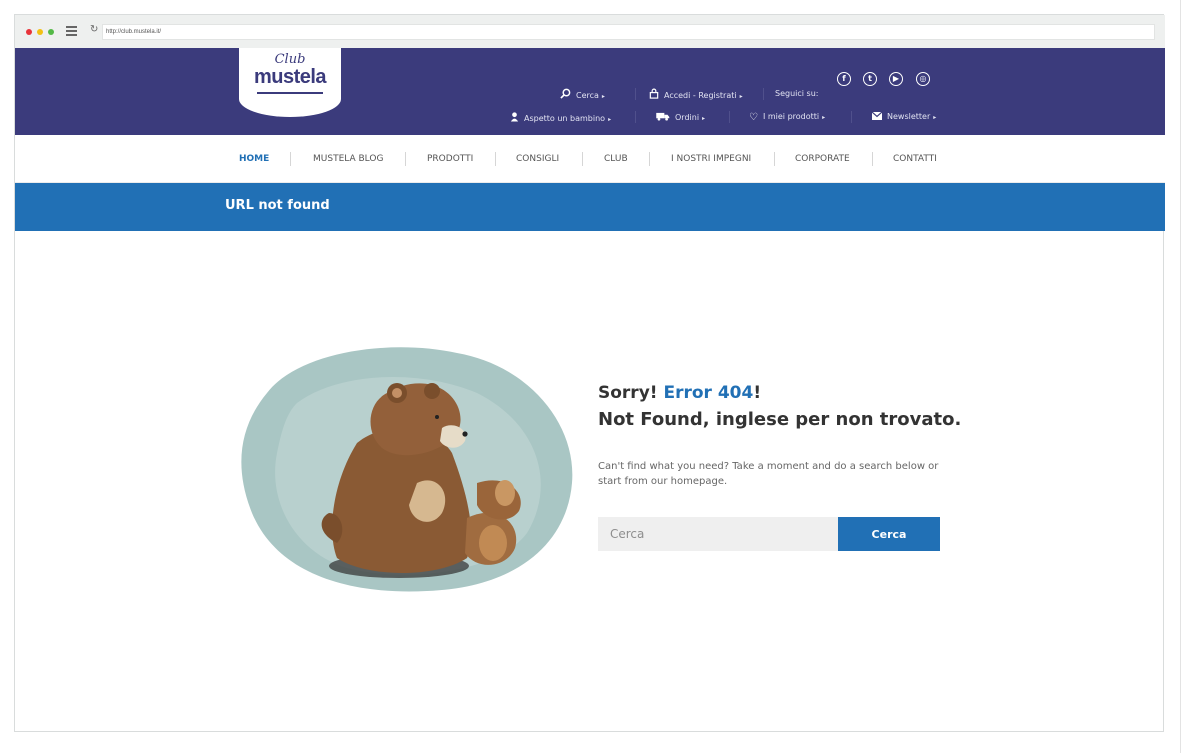  I want to click on header-orders-link: Ordini ▸, so click(680, 118).